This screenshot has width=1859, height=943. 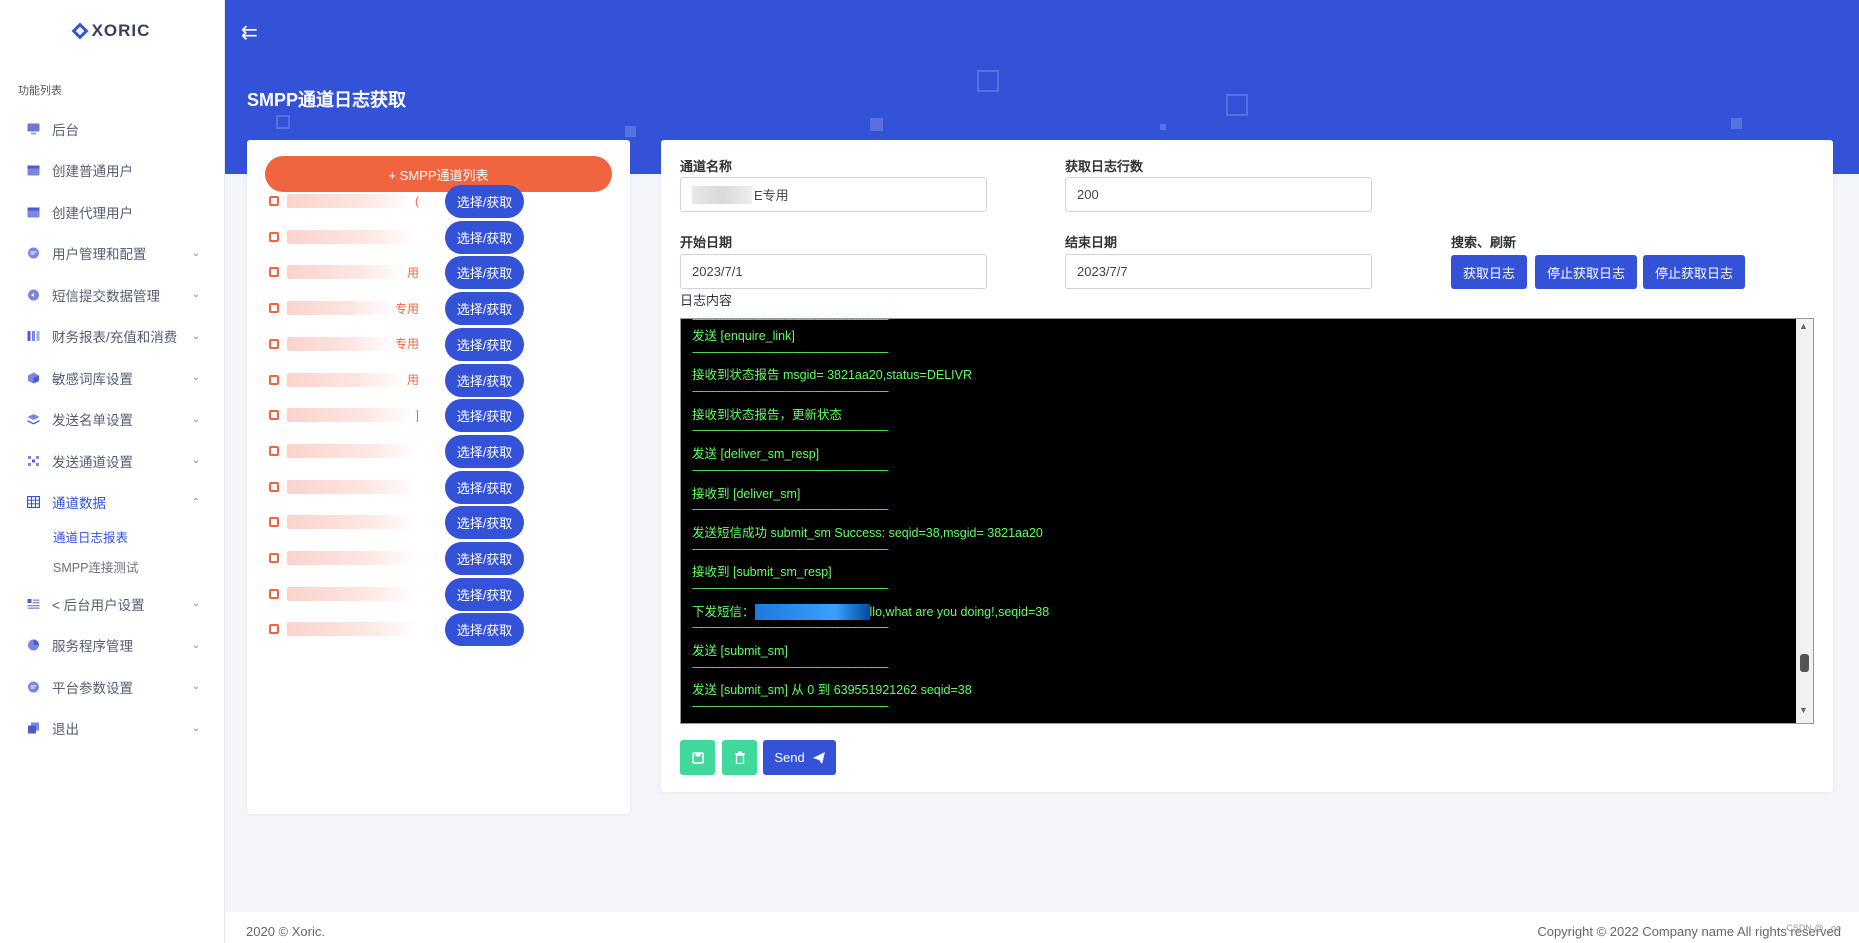 I want to click on end-date-field: 2023/7/7, so click(x=1218, y=271).